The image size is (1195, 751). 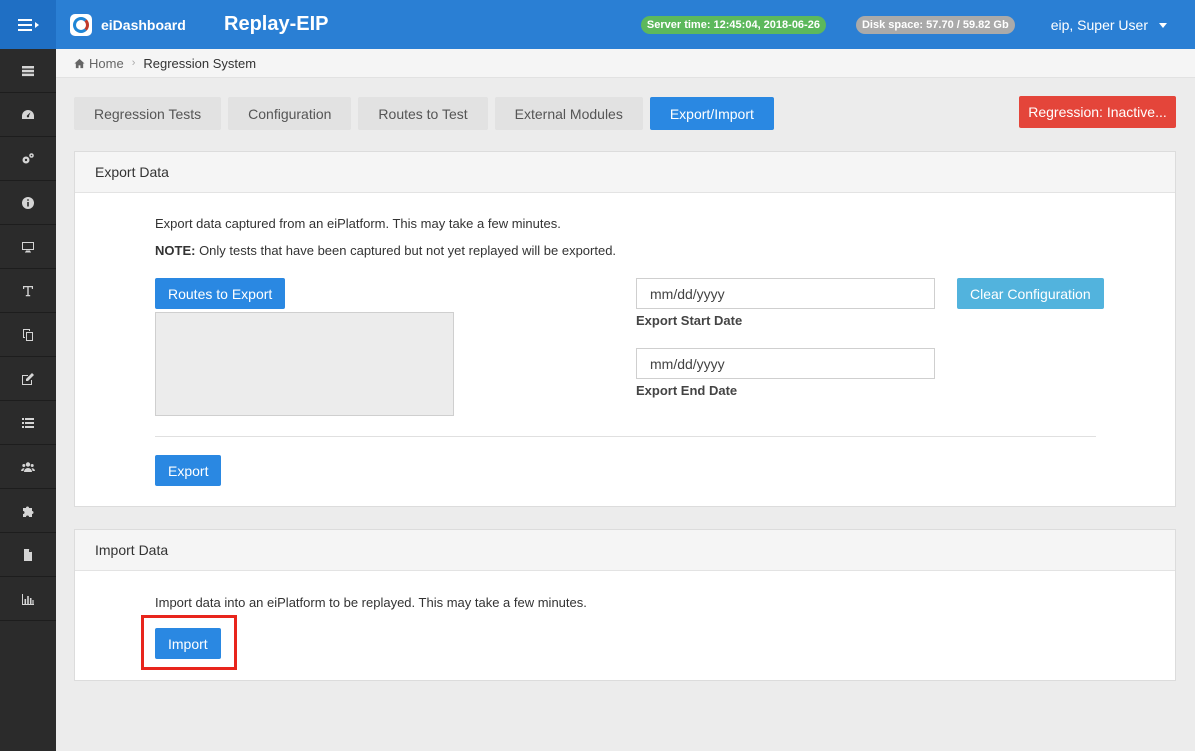 I want to click on arrow-right-icon, so click(x=36, y=24).